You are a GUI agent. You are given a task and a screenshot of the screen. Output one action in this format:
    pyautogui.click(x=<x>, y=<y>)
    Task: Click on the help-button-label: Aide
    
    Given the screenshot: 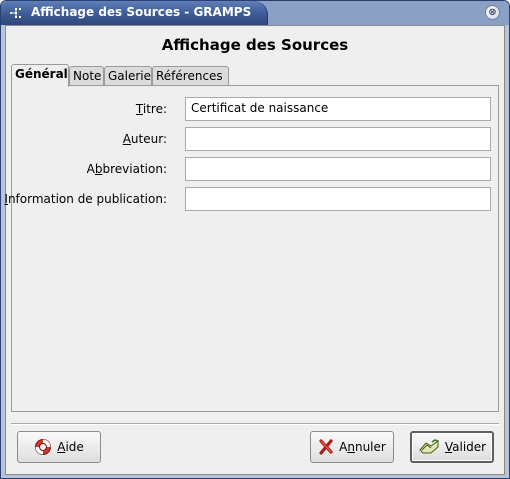 What is the action you would take?
    pyautogui.click(x=70, y=447)
    